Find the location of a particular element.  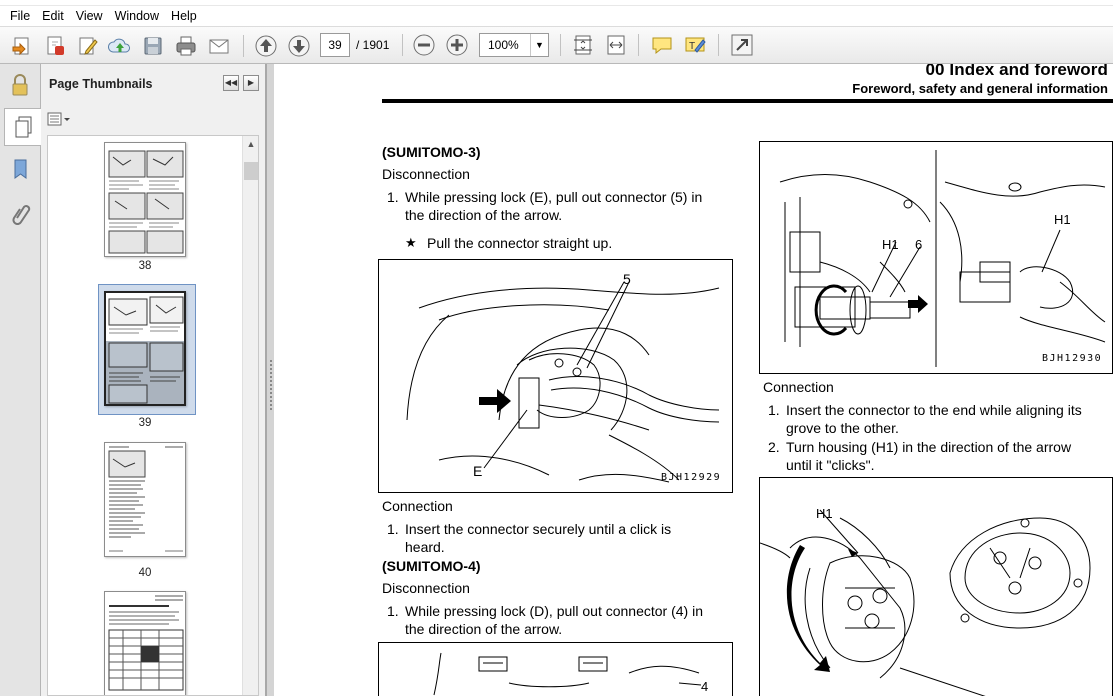

previous-page-button is located at coordinates (266, 46).